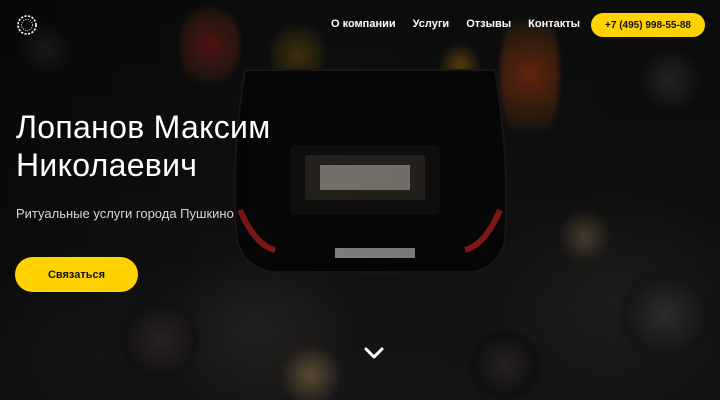  I want to click on nav-item-about: О компании, so click(363, 24).